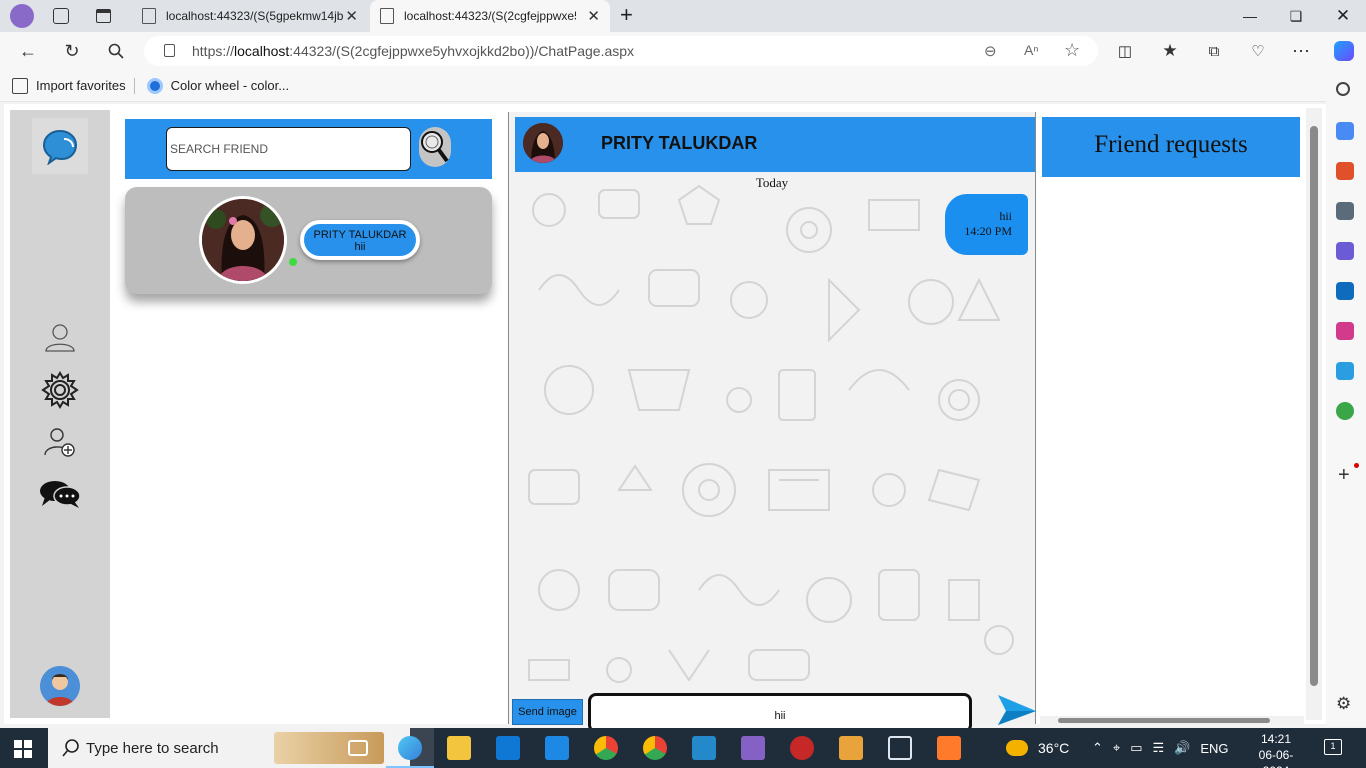 Image resolution: width=1366 pixels, height=768 pixels. What do you see at coordinates (1171, 147) in the screenshot?
I see `friend-requests-header: Friend requests` at bounding box center [1171, 147].